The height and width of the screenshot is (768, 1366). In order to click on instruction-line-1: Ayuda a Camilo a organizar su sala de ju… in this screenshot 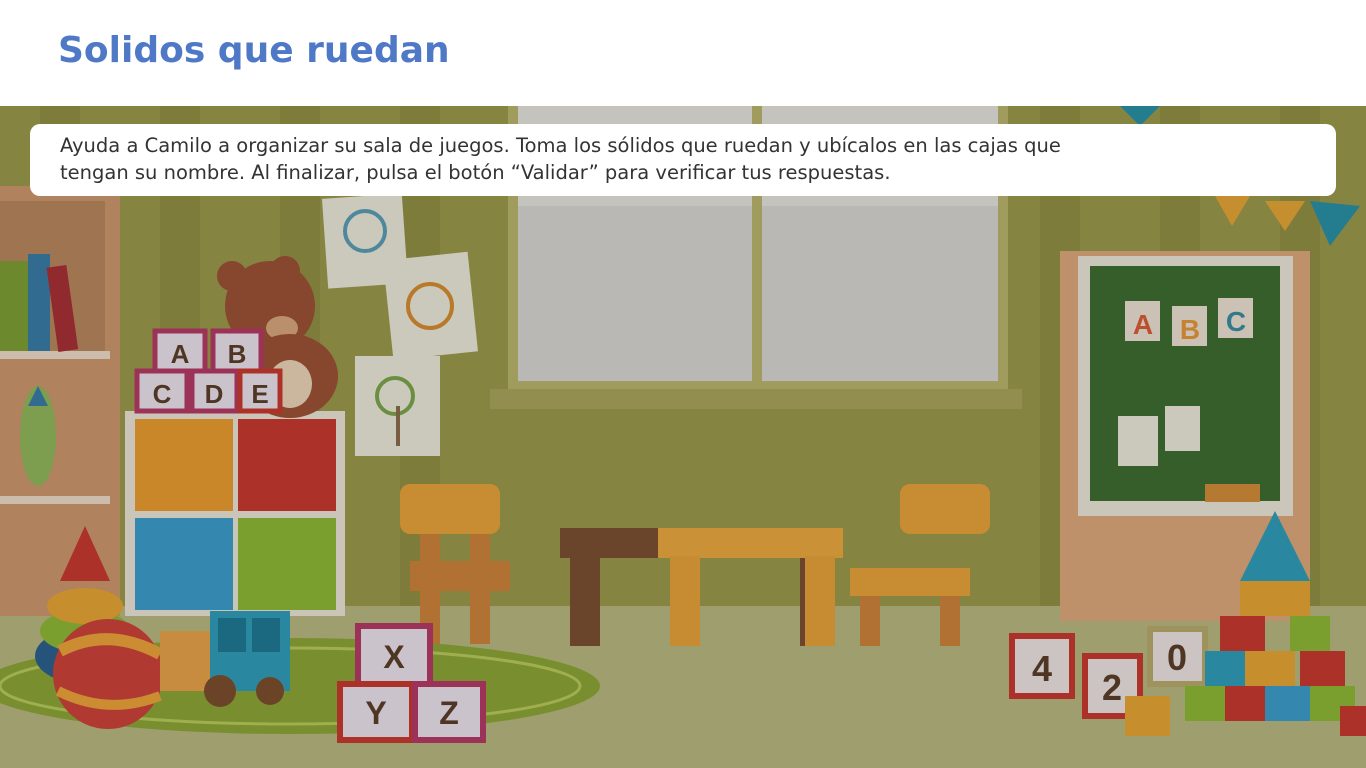, I will do `click(560, 145)`.